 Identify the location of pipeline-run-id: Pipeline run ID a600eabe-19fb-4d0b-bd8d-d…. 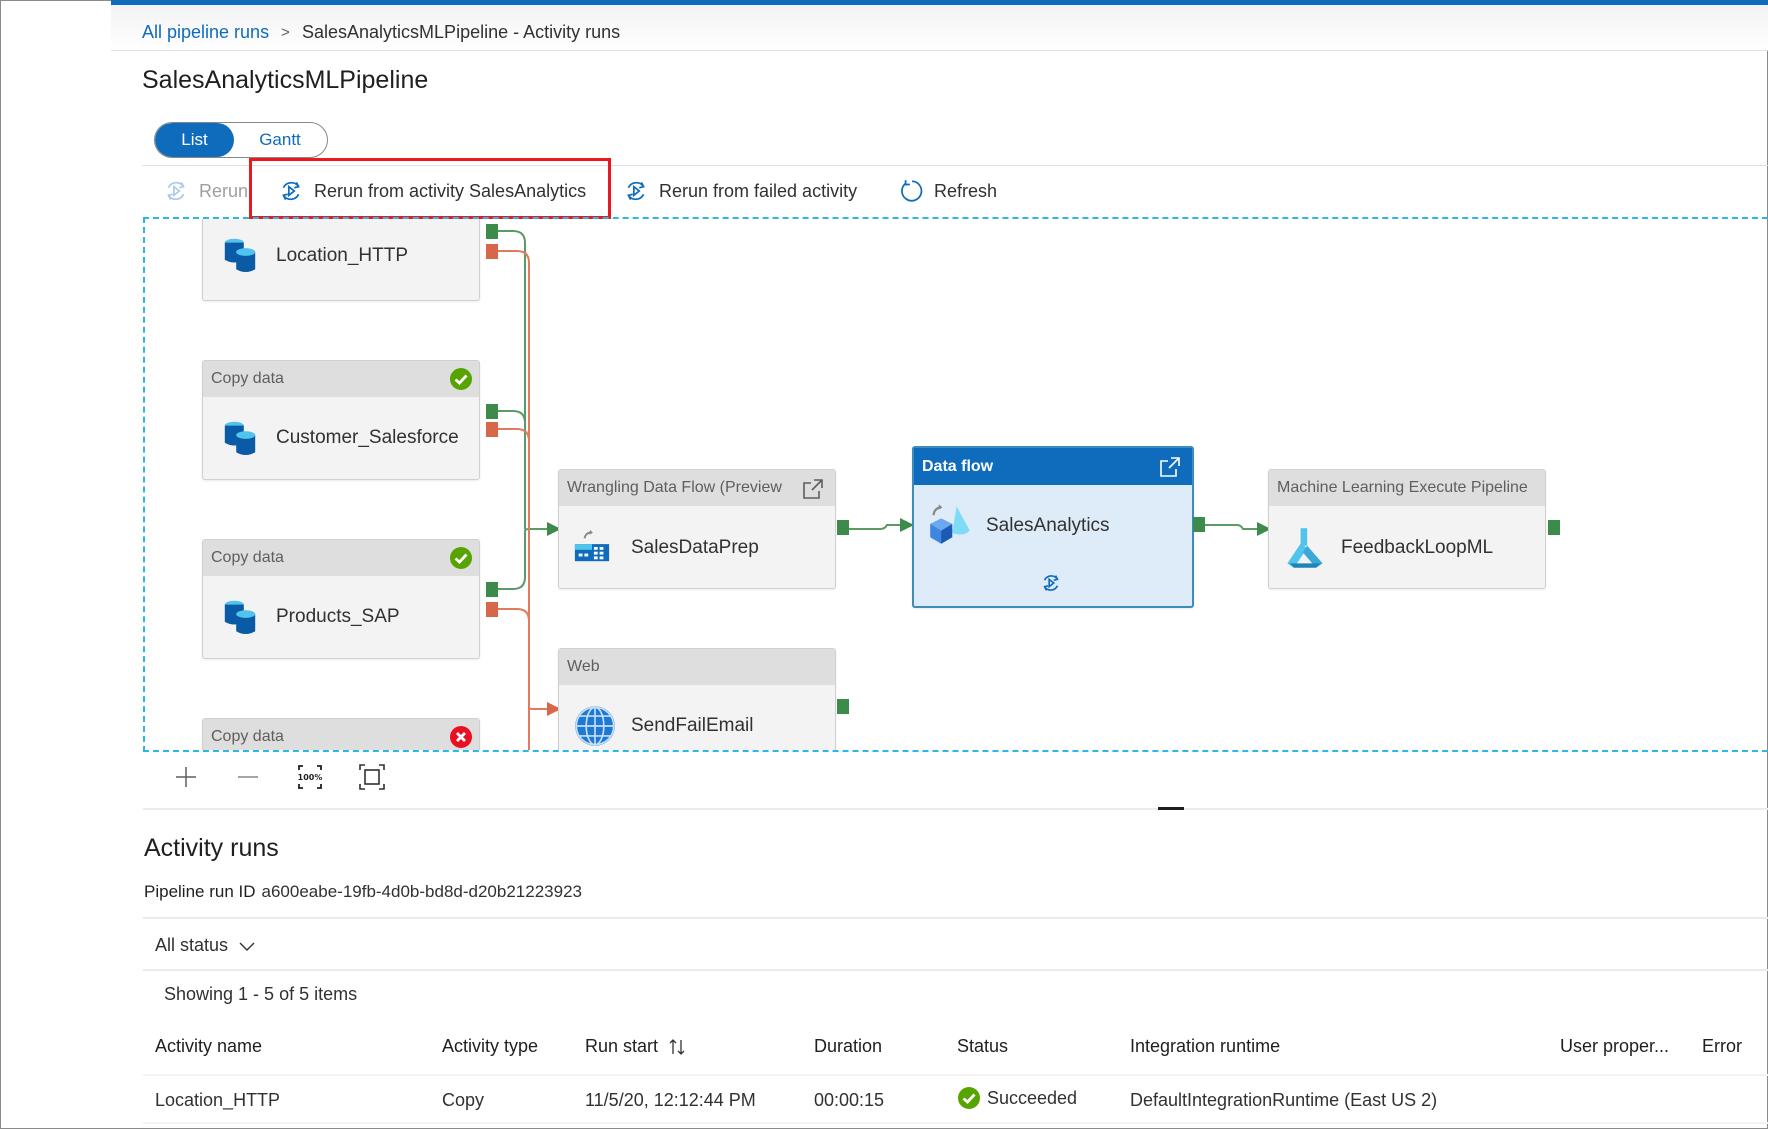
(363, 892).